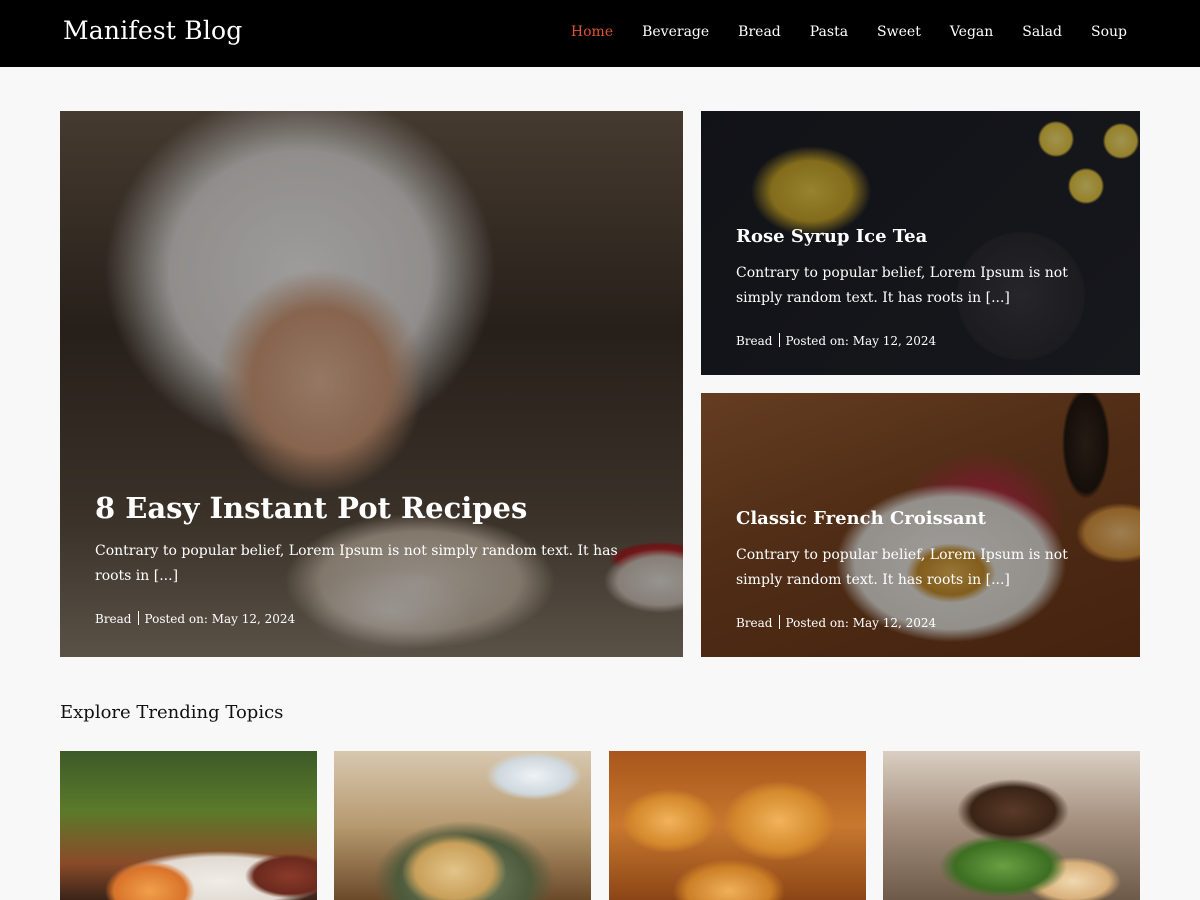 The width and height of the screenshot is (1200, 900). I want to click on nav-item-home: Home, so click(592, 32).